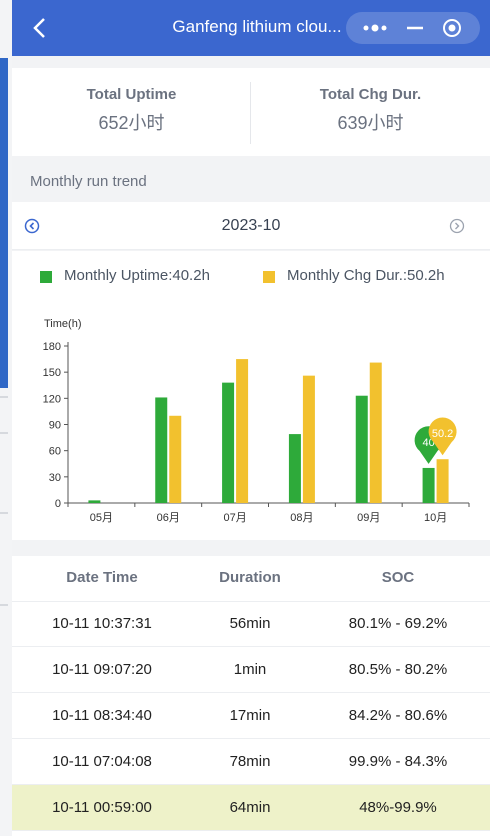 The width and height of the screenshot is (494, 836). I want to click on row-duration: 64min, so click(250, 807).